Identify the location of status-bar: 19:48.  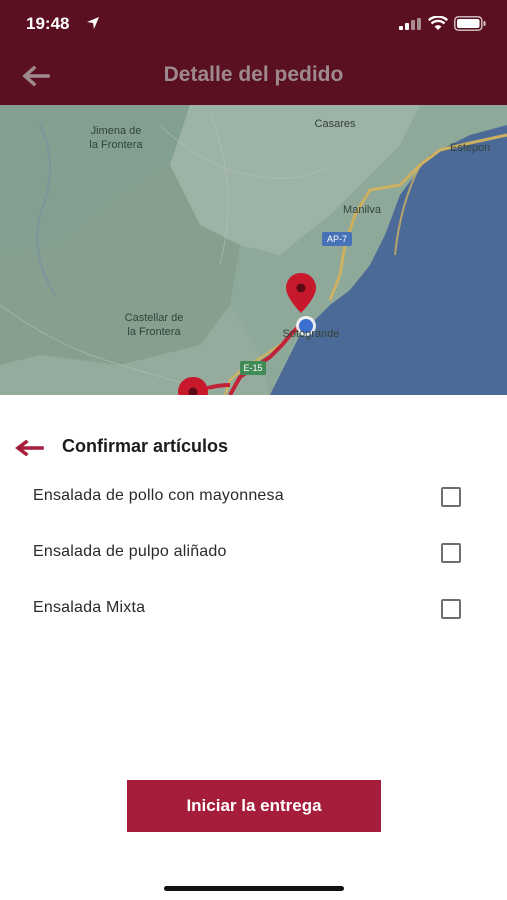
(253, 25).